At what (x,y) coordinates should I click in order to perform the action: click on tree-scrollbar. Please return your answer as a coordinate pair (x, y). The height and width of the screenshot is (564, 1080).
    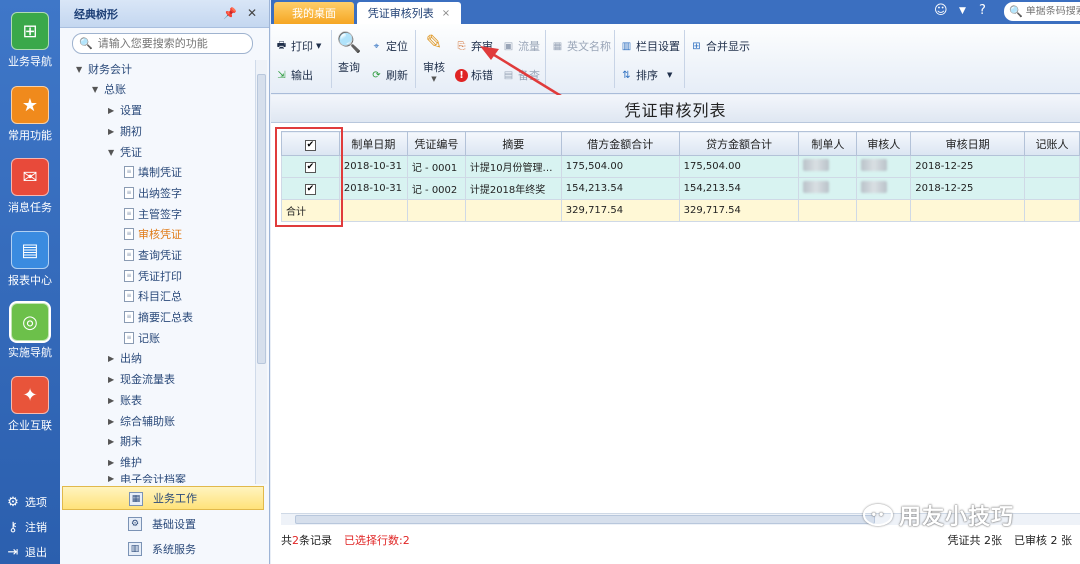
    Looking at the image, I should click on (261, 272).